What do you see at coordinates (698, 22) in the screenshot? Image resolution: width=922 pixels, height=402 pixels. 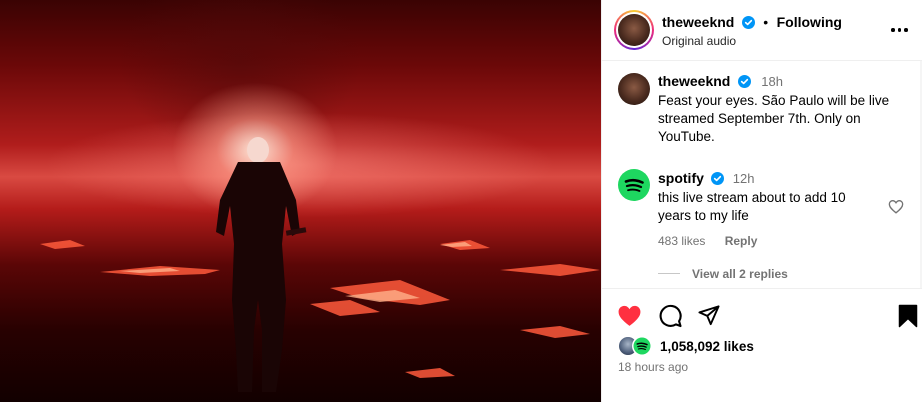 I see `author-username: theweeknd` at bounding box center [698, 22].